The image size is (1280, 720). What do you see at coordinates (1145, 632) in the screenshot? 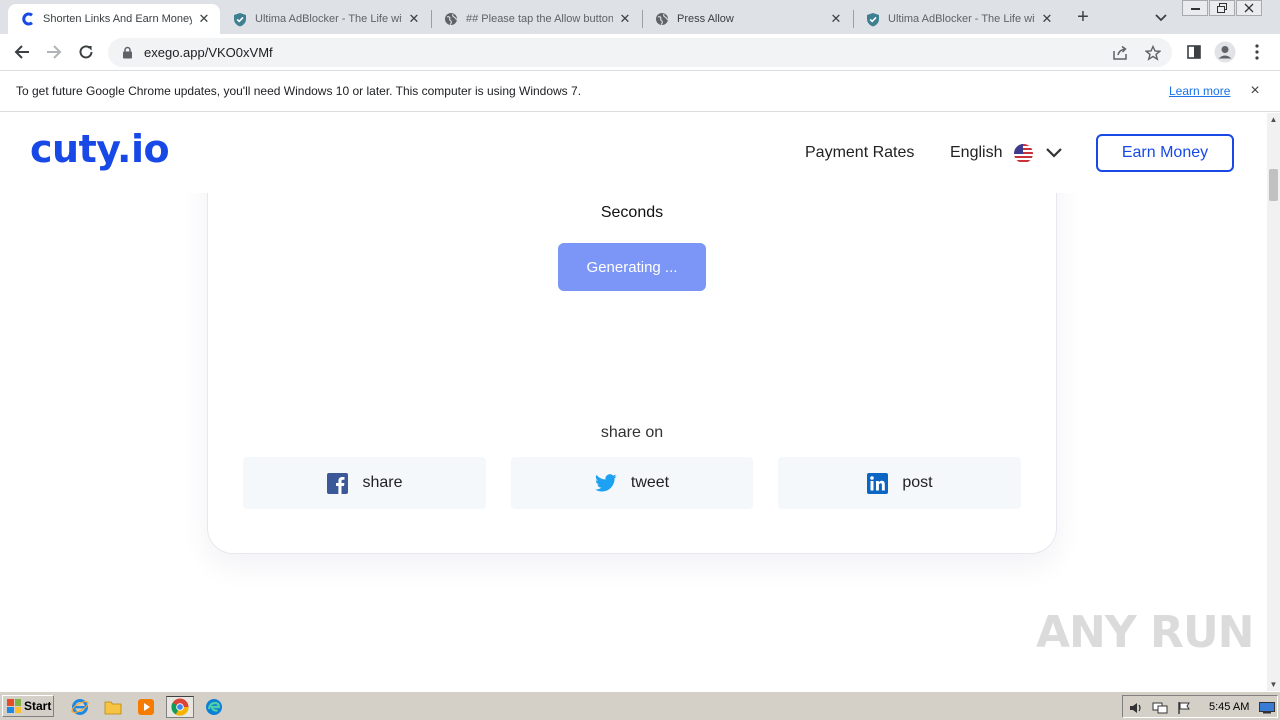
I see `anyrun-watermark: ANY RUN` at bounding box center [1145, 632].